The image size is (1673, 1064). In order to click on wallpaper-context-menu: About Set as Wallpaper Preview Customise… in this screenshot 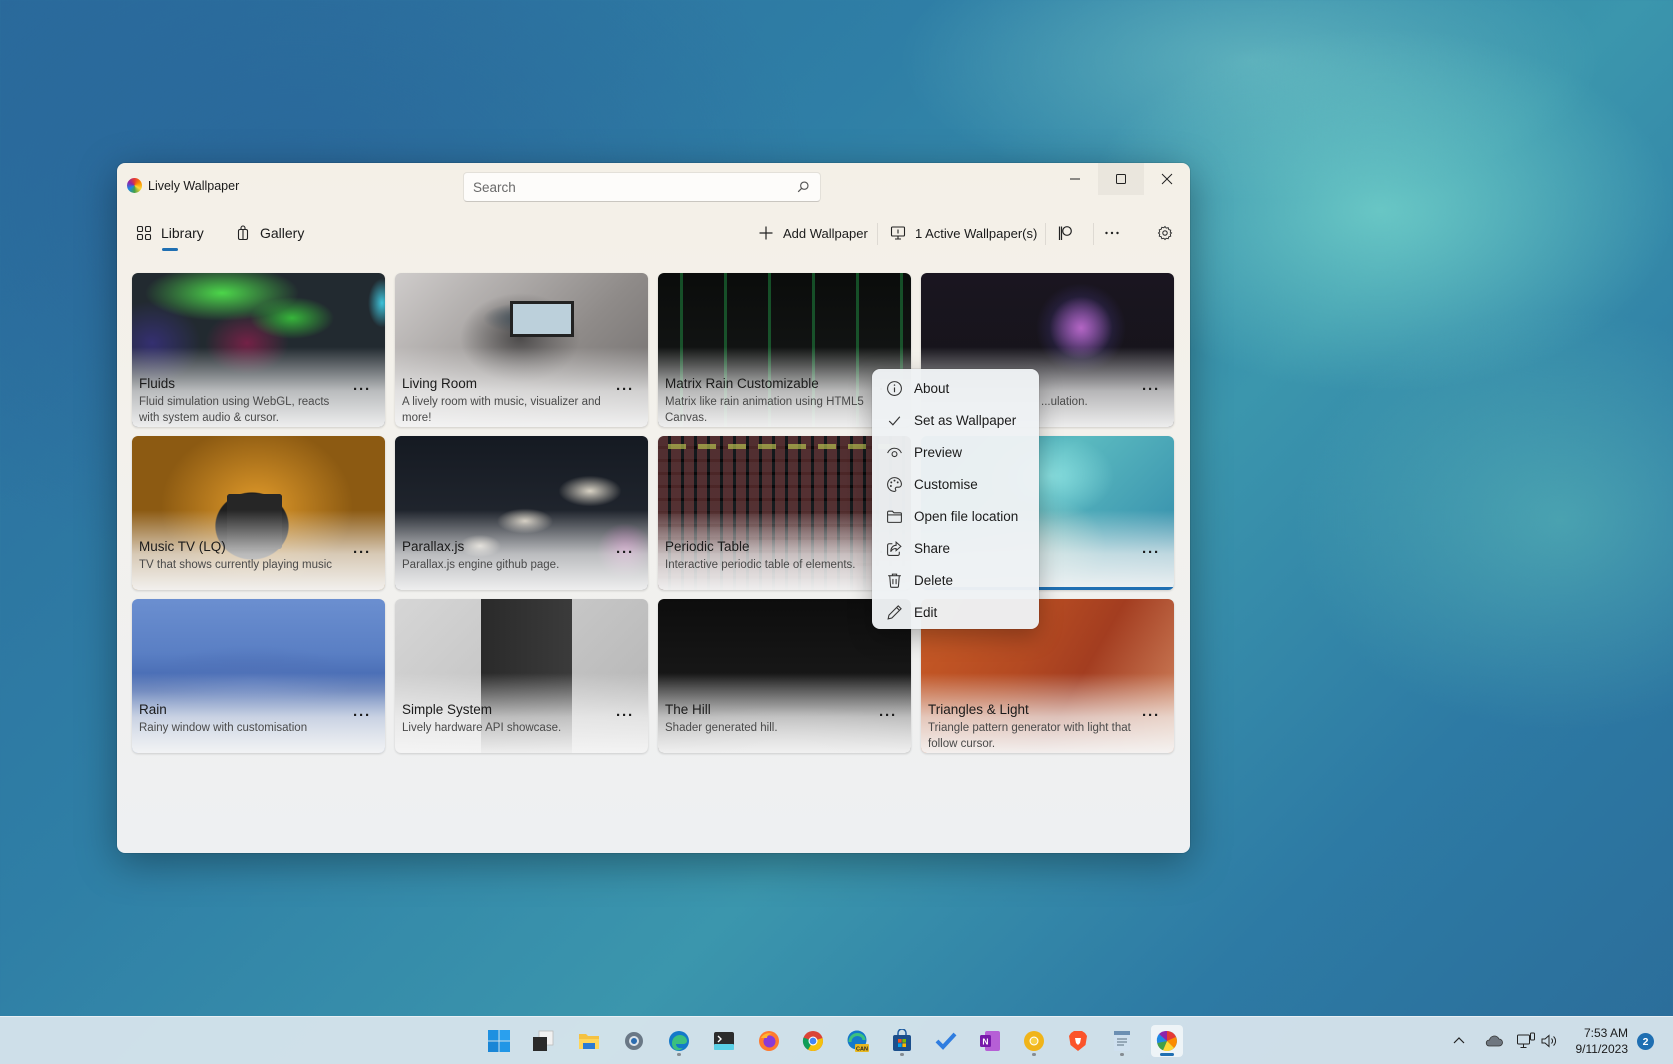, I will do `click(955, 499)`.